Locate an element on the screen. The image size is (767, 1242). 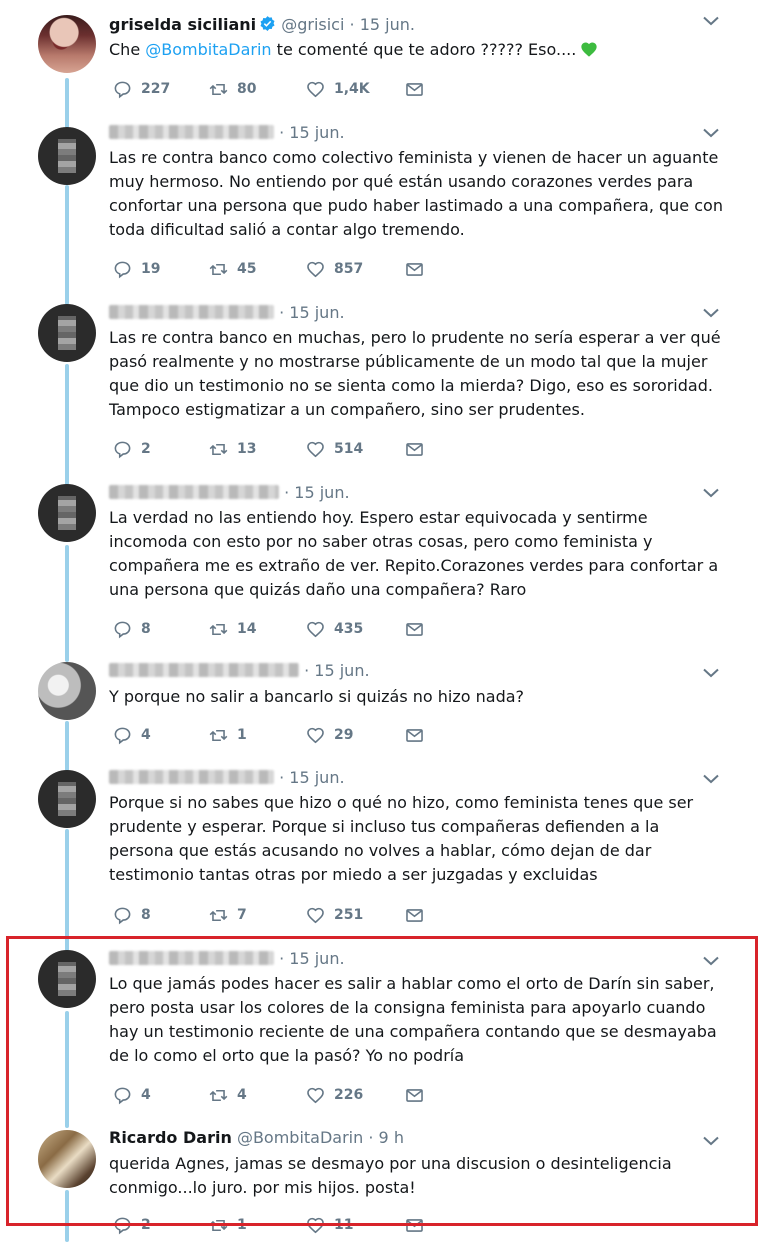
like-button: 251 is located at coordinates (334, 915).